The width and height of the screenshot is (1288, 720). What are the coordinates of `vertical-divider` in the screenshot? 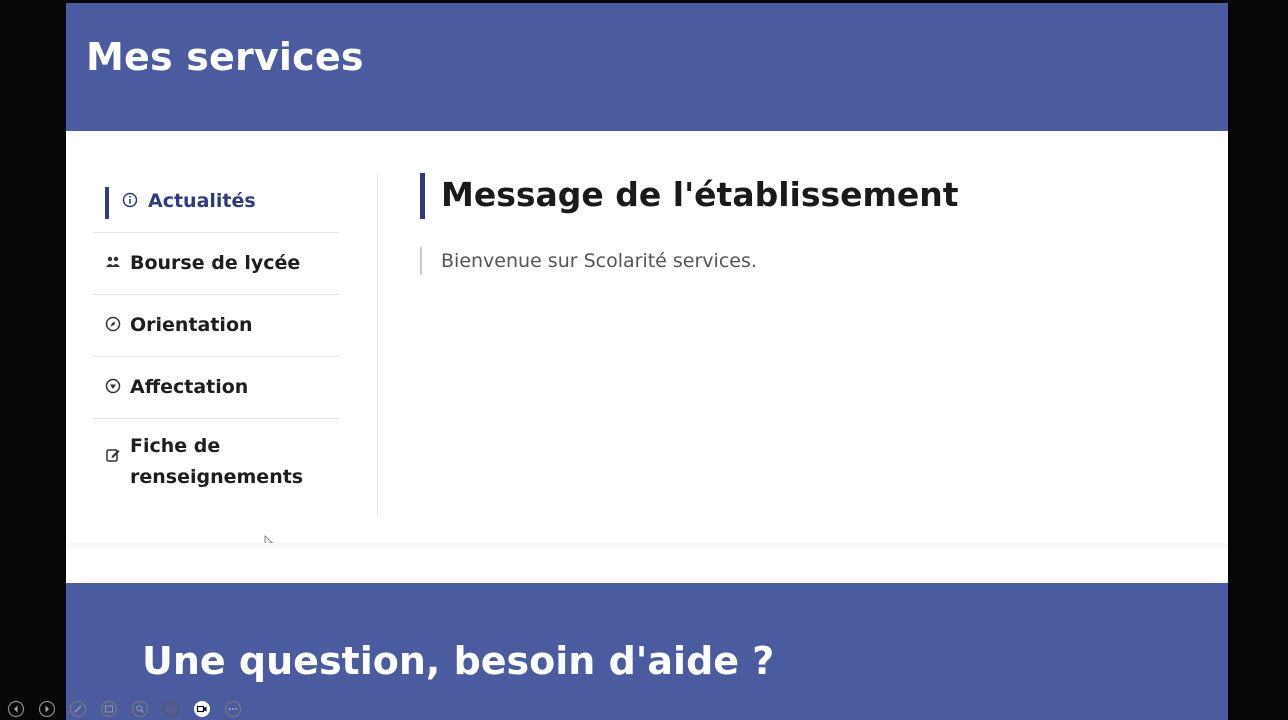 It's located at (377, 345).